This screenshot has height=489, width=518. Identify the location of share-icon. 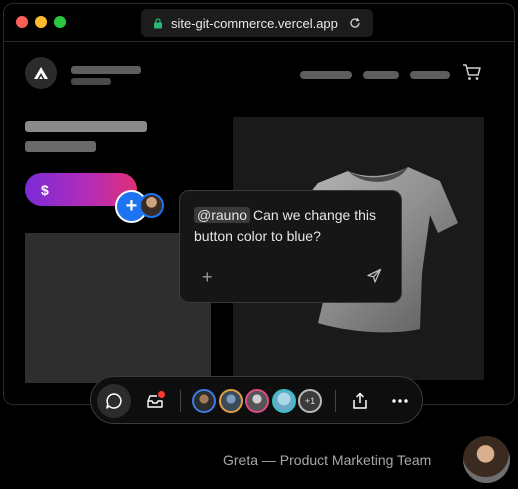
(360, 400).